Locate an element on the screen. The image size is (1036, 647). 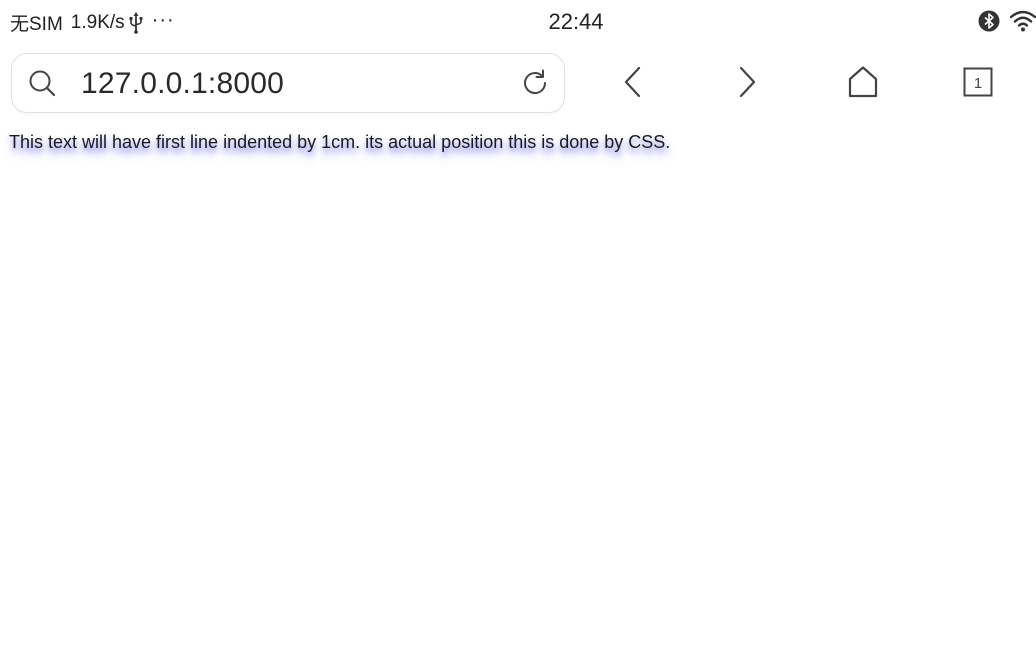
tabs-button: 1 is located at coordinates (978, 82).